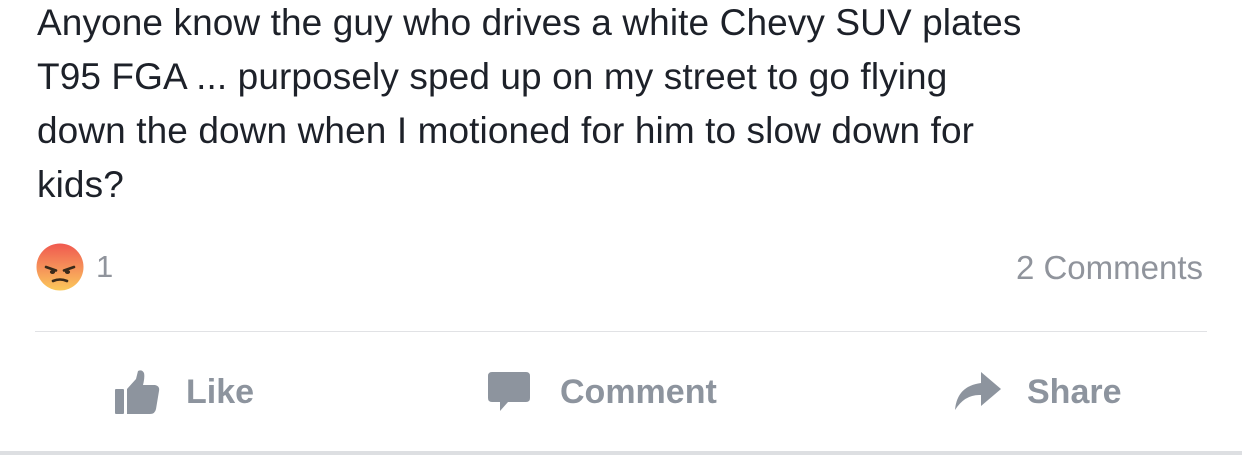  Describe the element at coordinates (621, 331) in the screenshot. I see `divider` at that location.